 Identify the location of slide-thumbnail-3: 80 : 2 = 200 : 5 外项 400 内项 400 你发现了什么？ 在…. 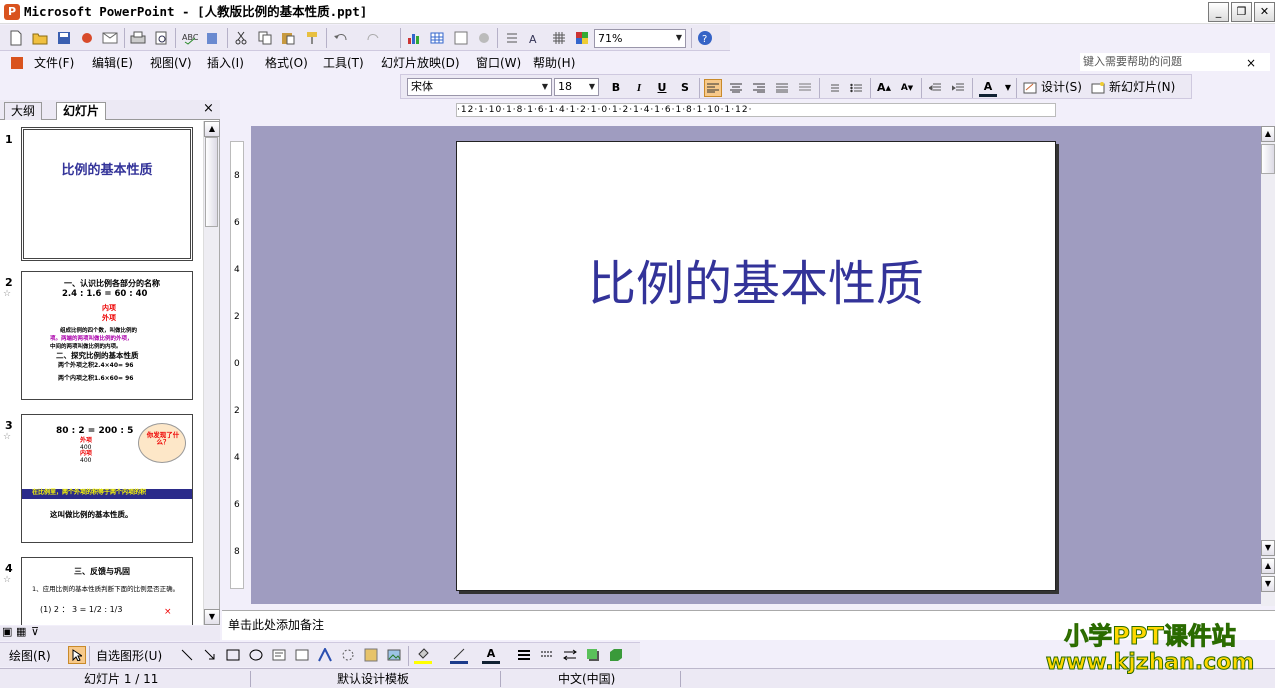
(107, 478).